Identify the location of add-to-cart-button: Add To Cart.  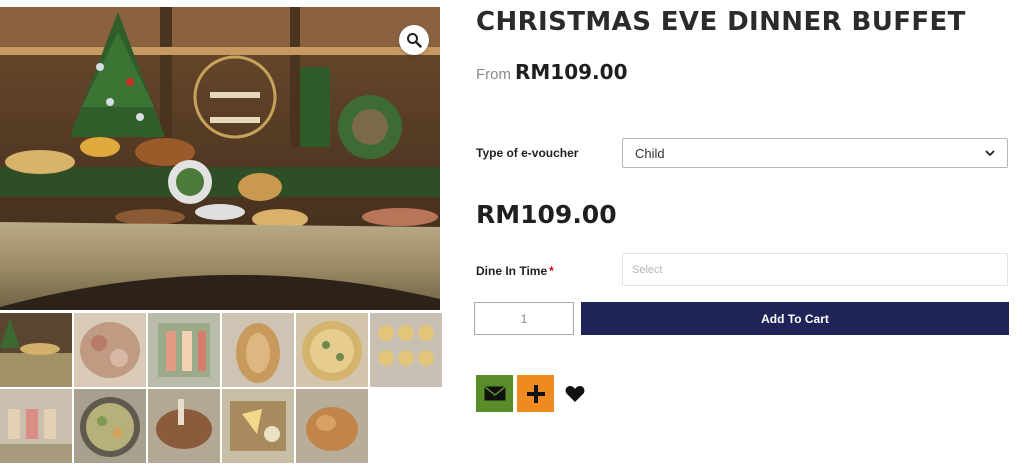
(795, 318).